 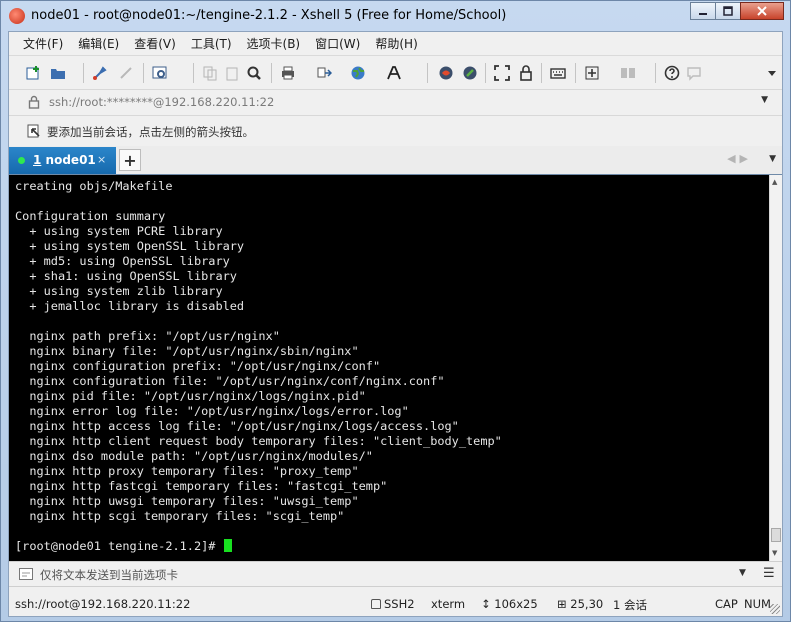 I want to click on tab-list-dropdown-icon: ▼, so click(x=772, y=159).